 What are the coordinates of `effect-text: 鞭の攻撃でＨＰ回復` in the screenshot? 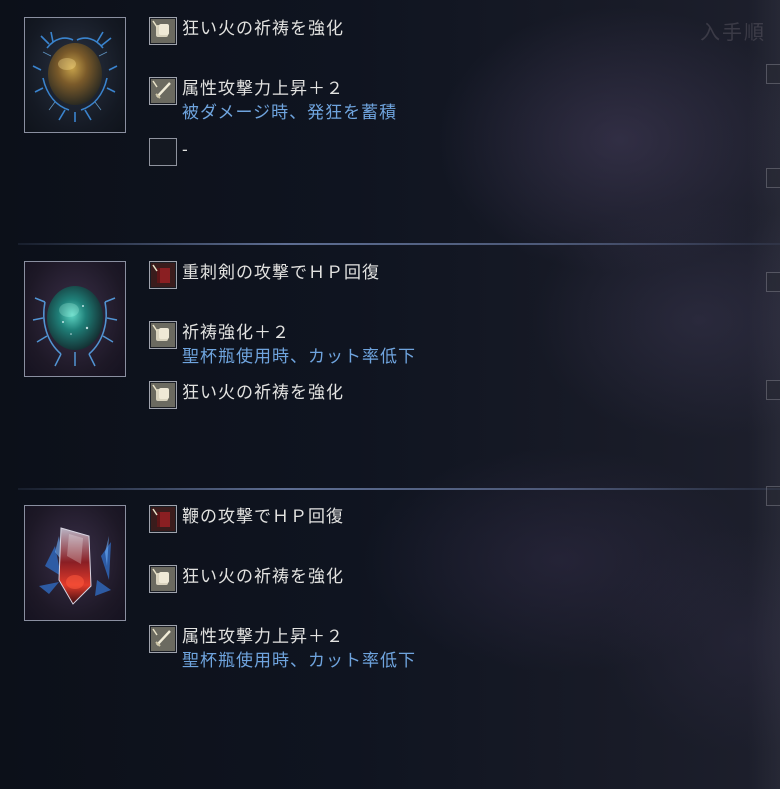 It's located at (263, 517).